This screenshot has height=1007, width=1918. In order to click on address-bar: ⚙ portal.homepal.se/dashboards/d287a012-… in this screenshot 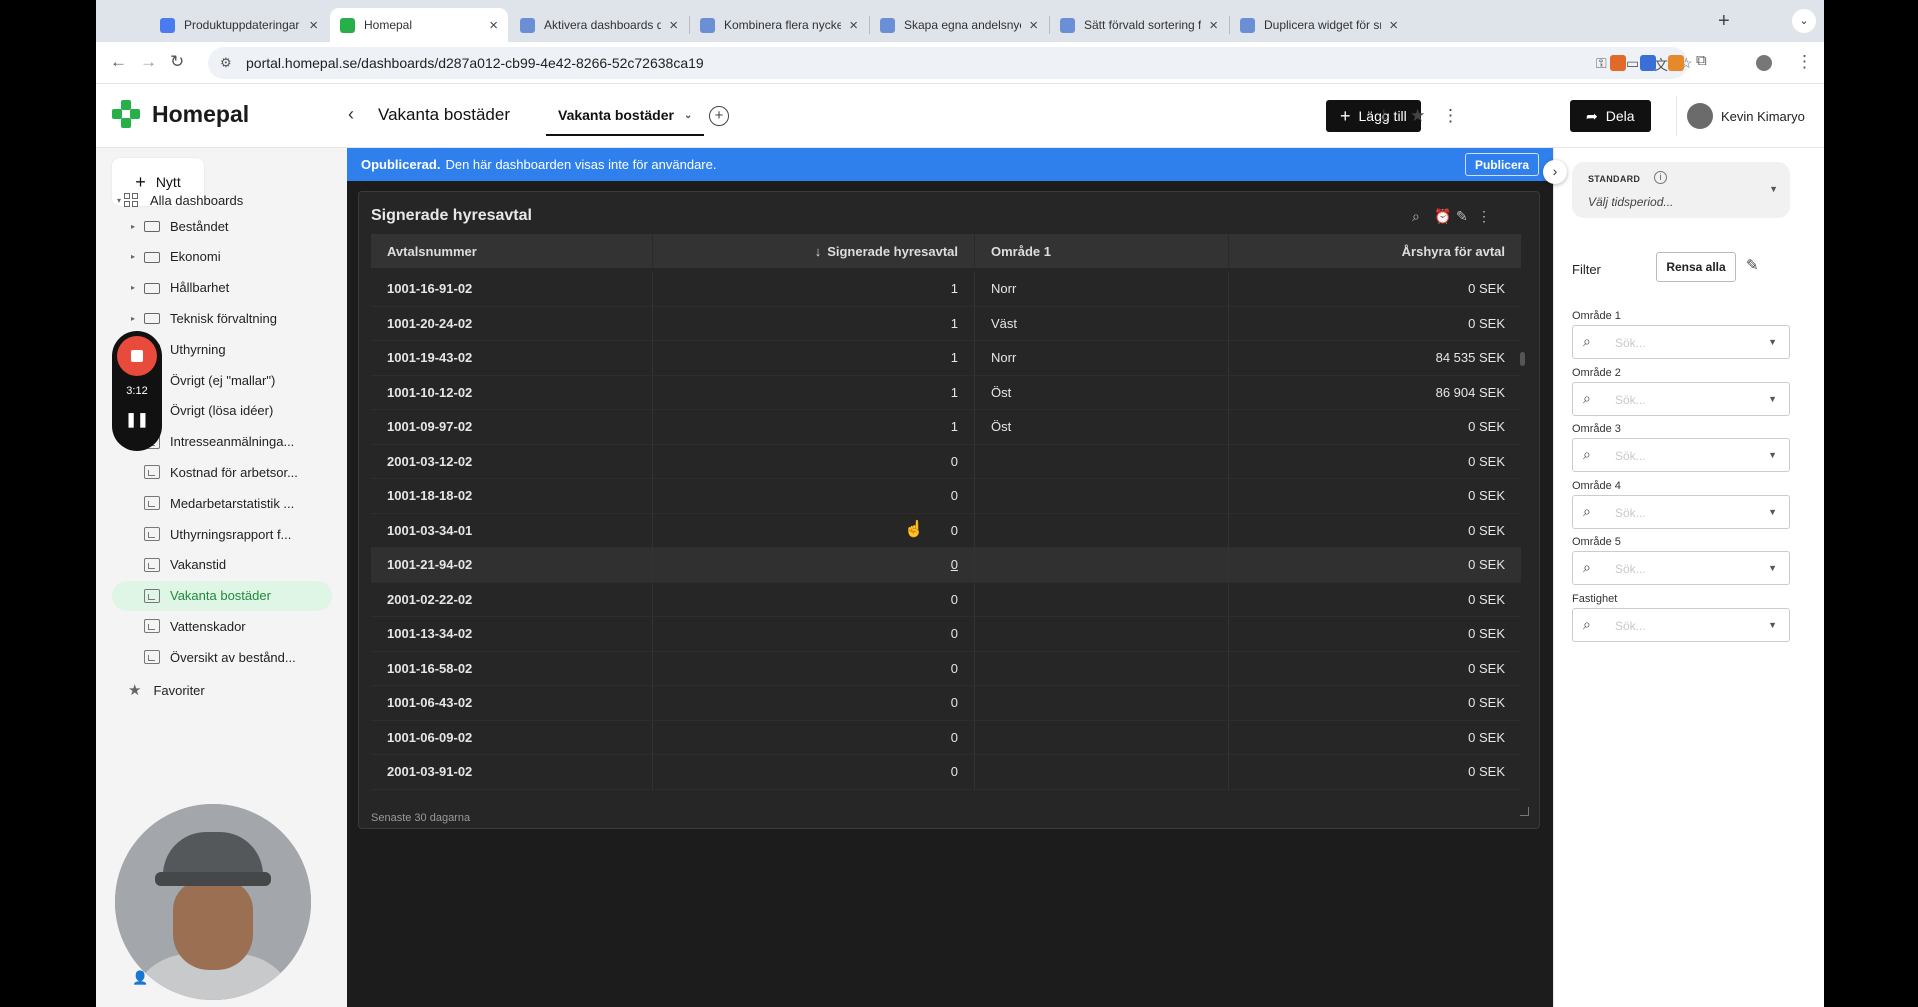, I will do `click(950, 63)`.